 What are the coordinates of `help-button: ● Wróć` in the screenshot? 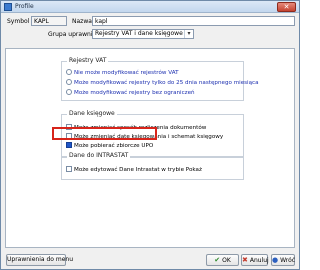 It's located at (283, 260).